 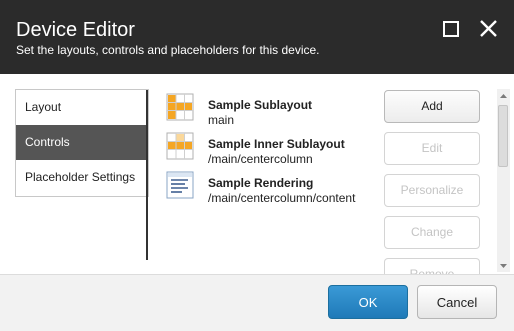 I want to click on tab-layout: Layout, so click(x=82, y=107).